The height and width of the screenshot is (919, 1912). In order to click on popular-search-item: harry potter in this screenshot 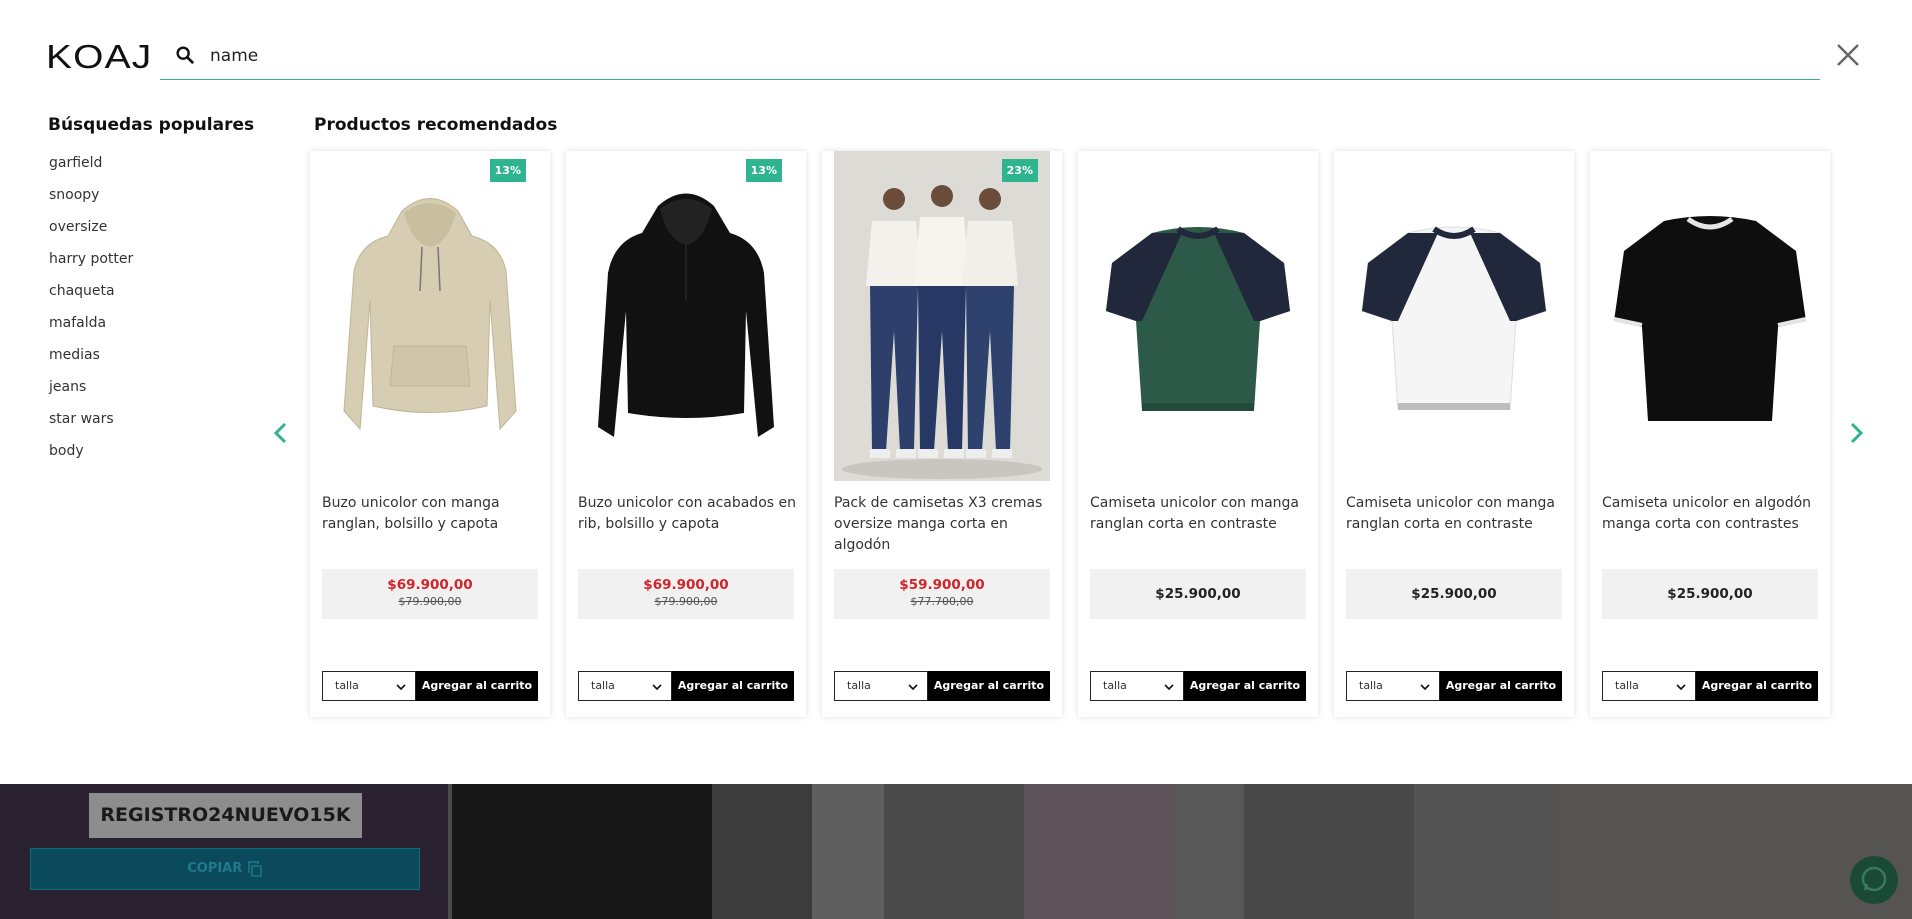, I will do `click(91, 265)`.